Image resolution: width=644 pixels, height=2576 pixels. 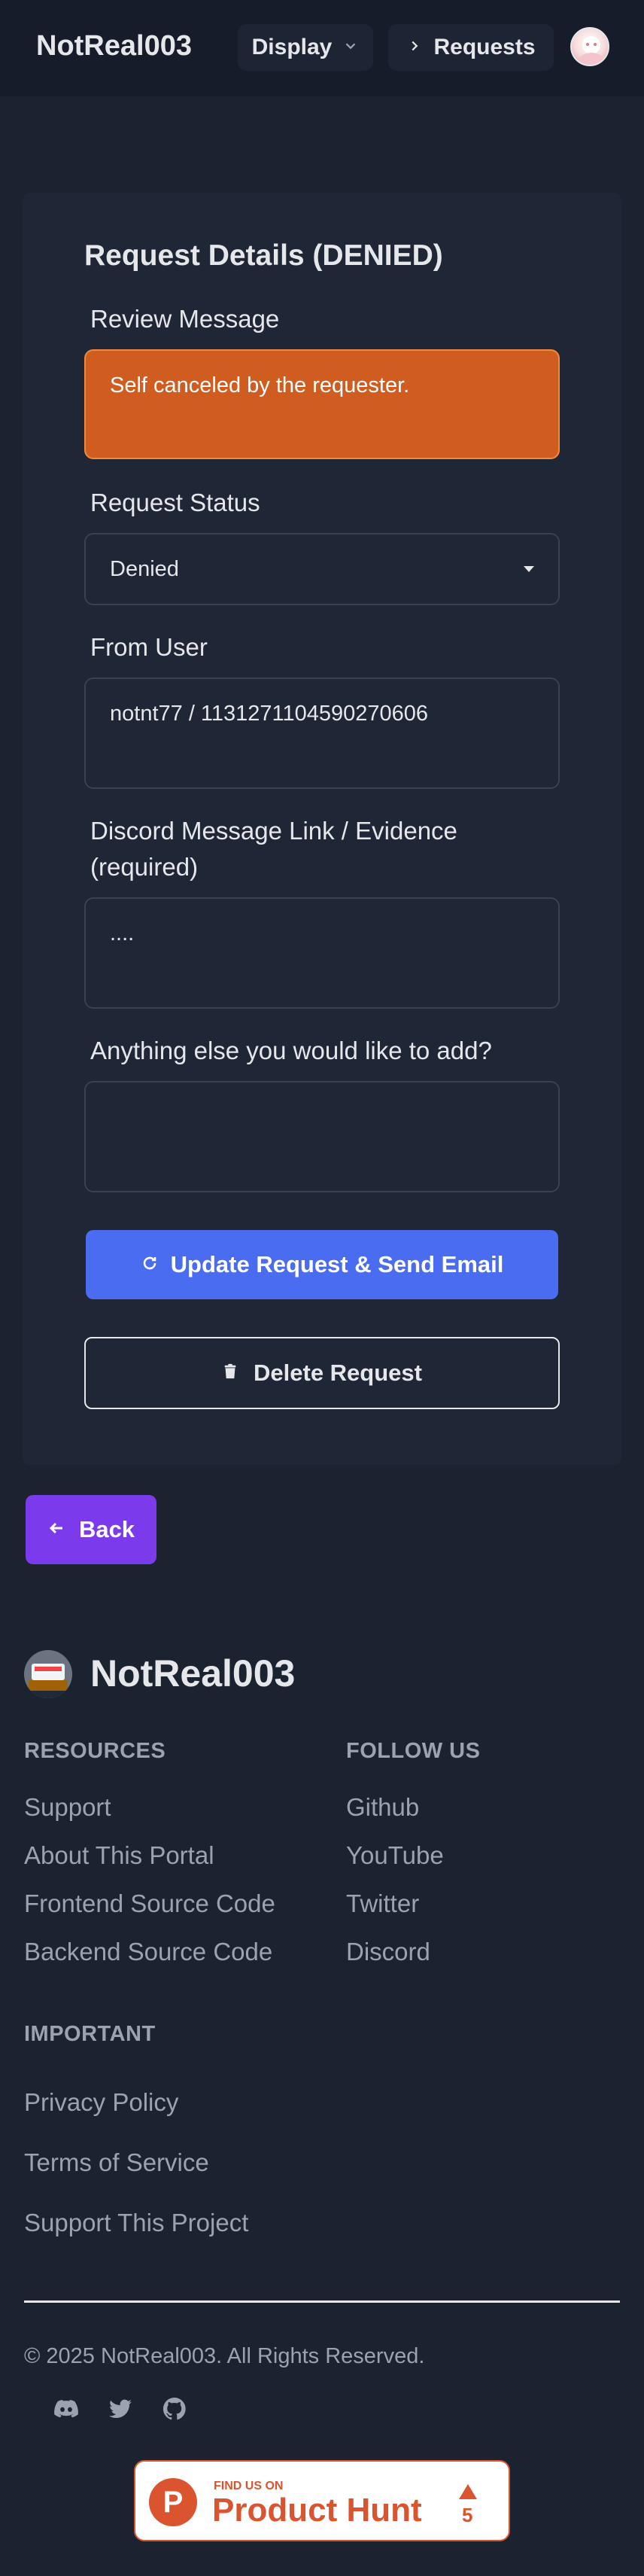 I want to click on display-dropdown: Display, so click(x=305, y=48).